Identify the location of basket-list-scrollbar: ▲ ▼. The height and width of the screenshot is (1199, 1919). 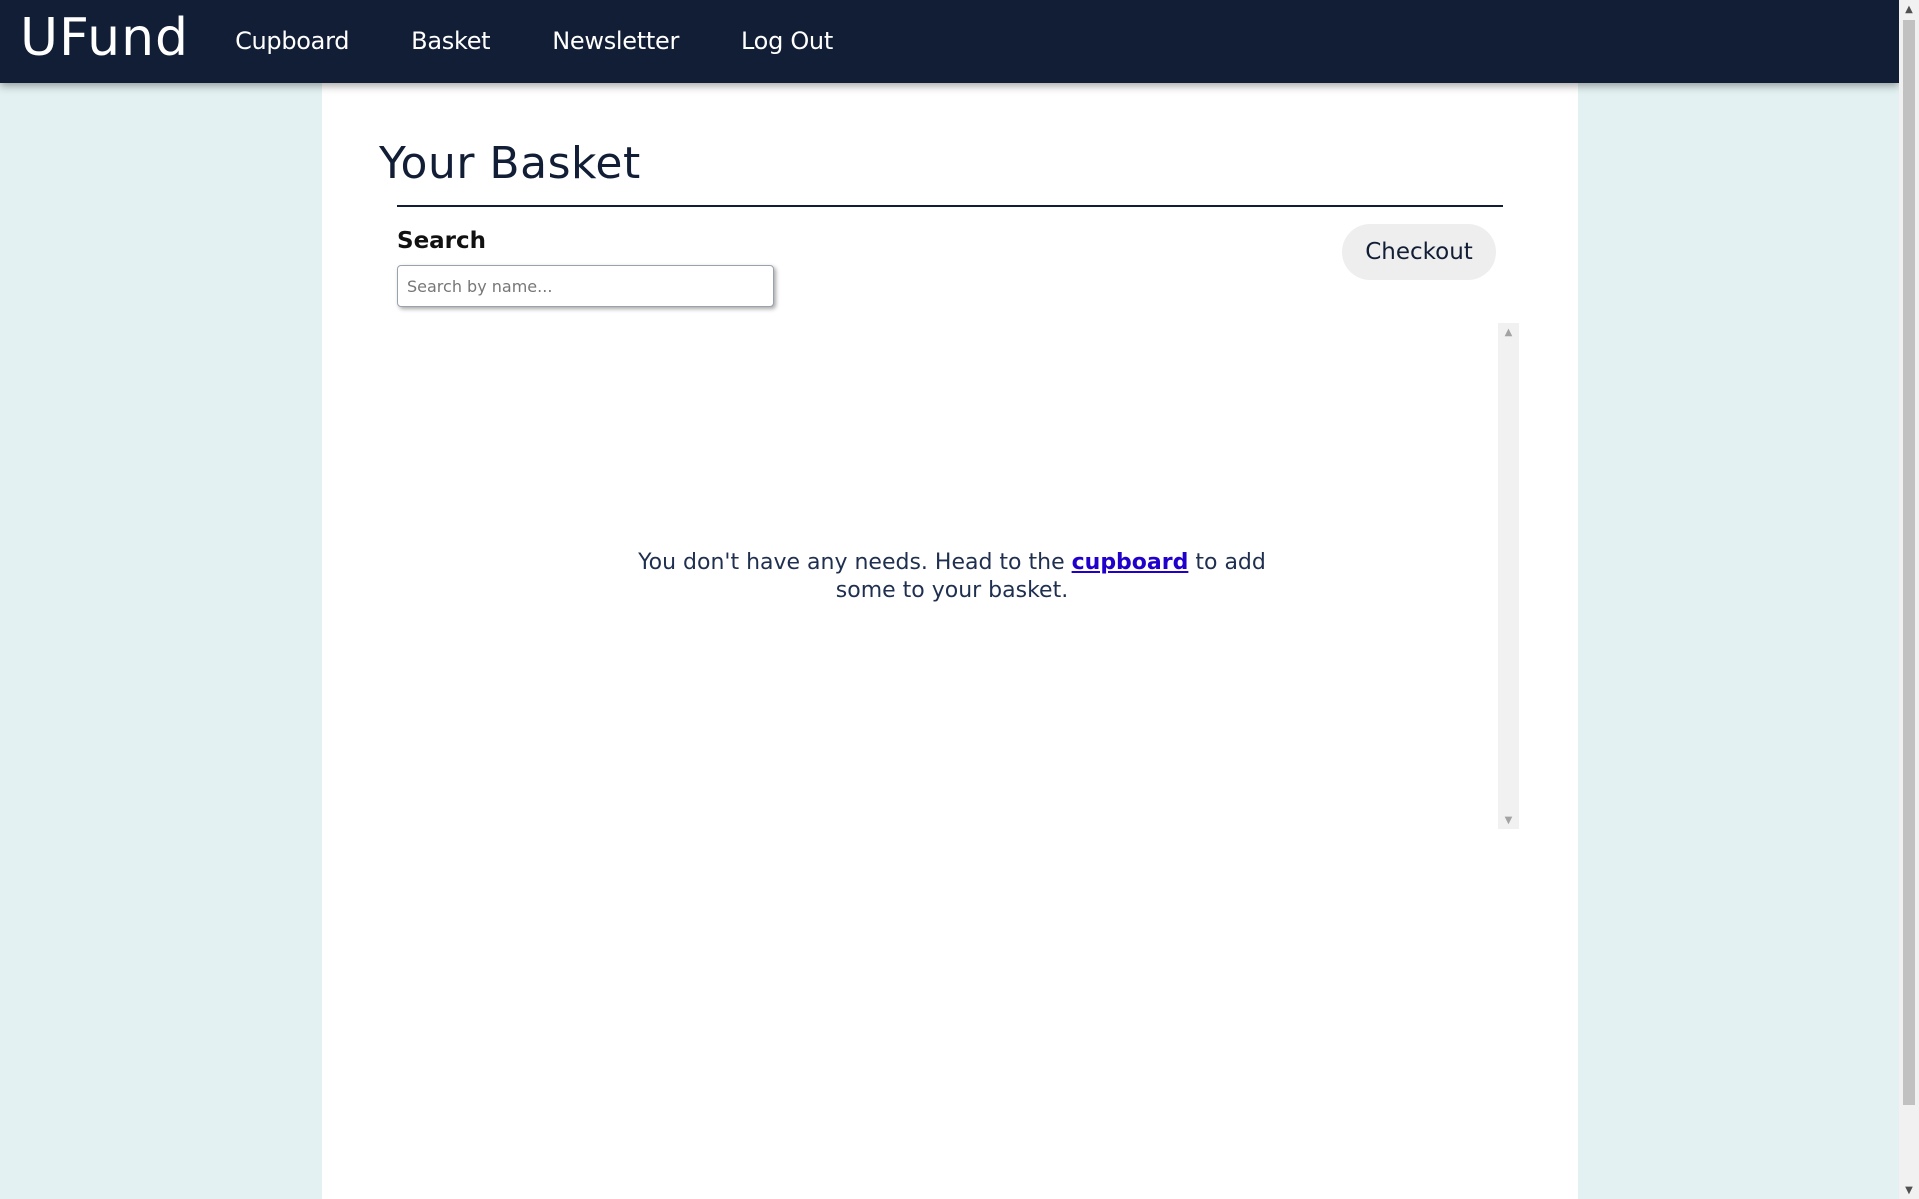
(1508, 576).